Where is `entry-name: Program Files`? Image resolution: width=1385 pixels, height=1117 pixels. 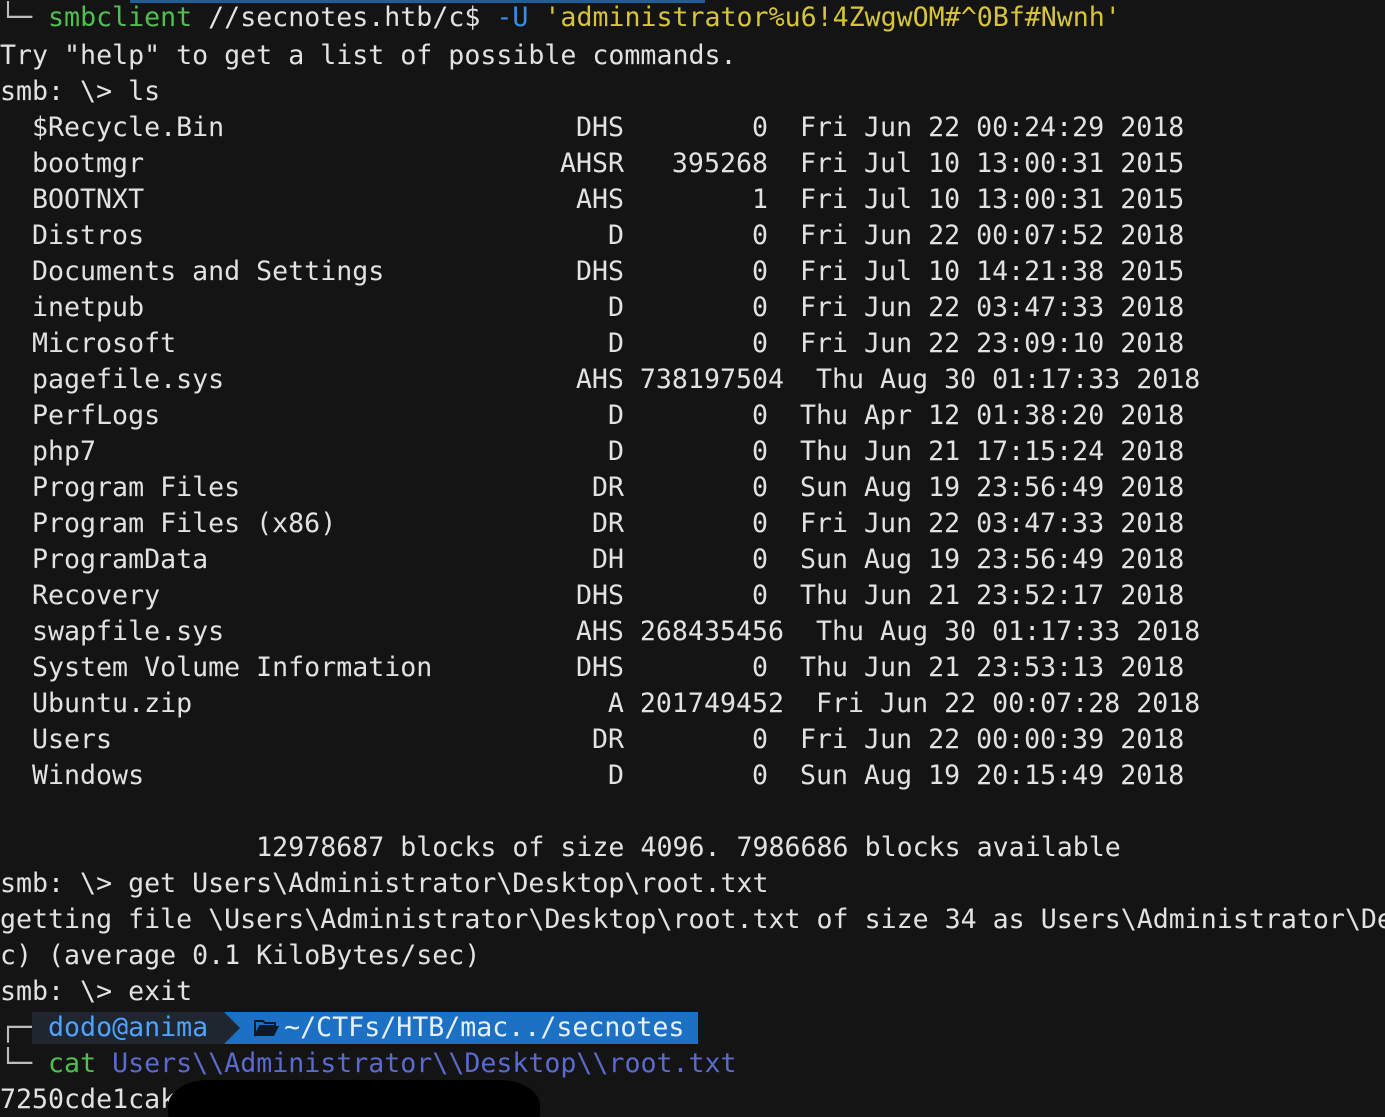 entry-name: Program Files is located at coordinates (136, 487).